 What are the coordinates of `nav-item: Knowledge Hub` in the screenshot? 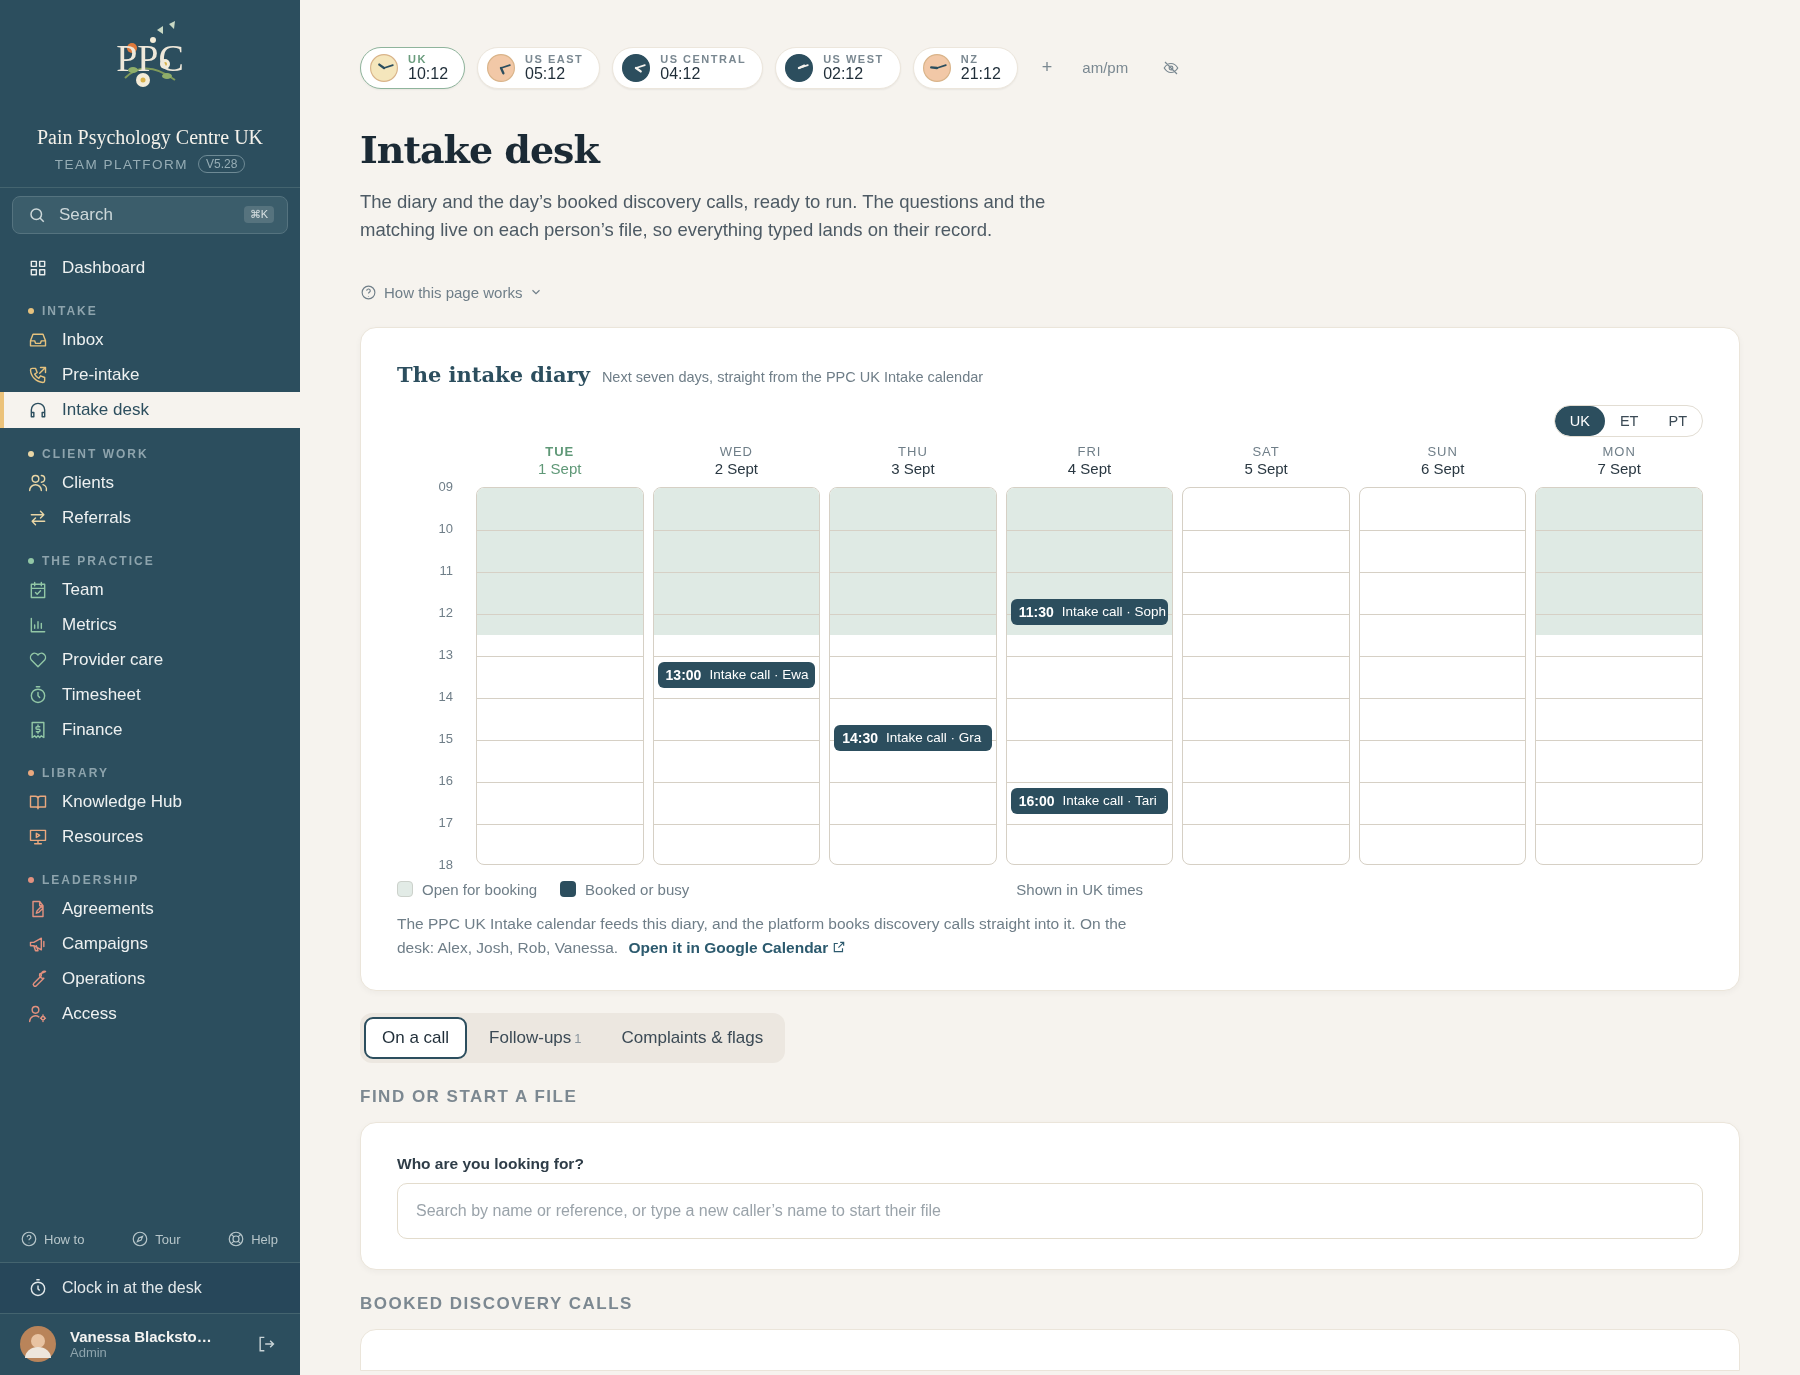 It's located at (150, 801).